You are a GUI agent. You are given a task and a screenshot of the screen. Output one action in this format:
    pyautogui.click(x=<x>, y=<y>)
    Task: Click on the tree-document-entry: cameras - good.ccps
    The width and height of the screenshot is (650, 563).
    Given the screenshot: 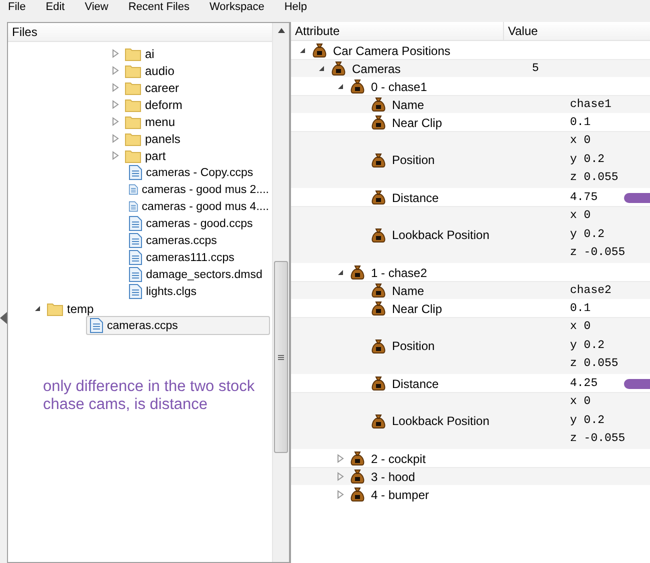 What is the action you would take?
    pyautogui.click(x=197, y=223)
    